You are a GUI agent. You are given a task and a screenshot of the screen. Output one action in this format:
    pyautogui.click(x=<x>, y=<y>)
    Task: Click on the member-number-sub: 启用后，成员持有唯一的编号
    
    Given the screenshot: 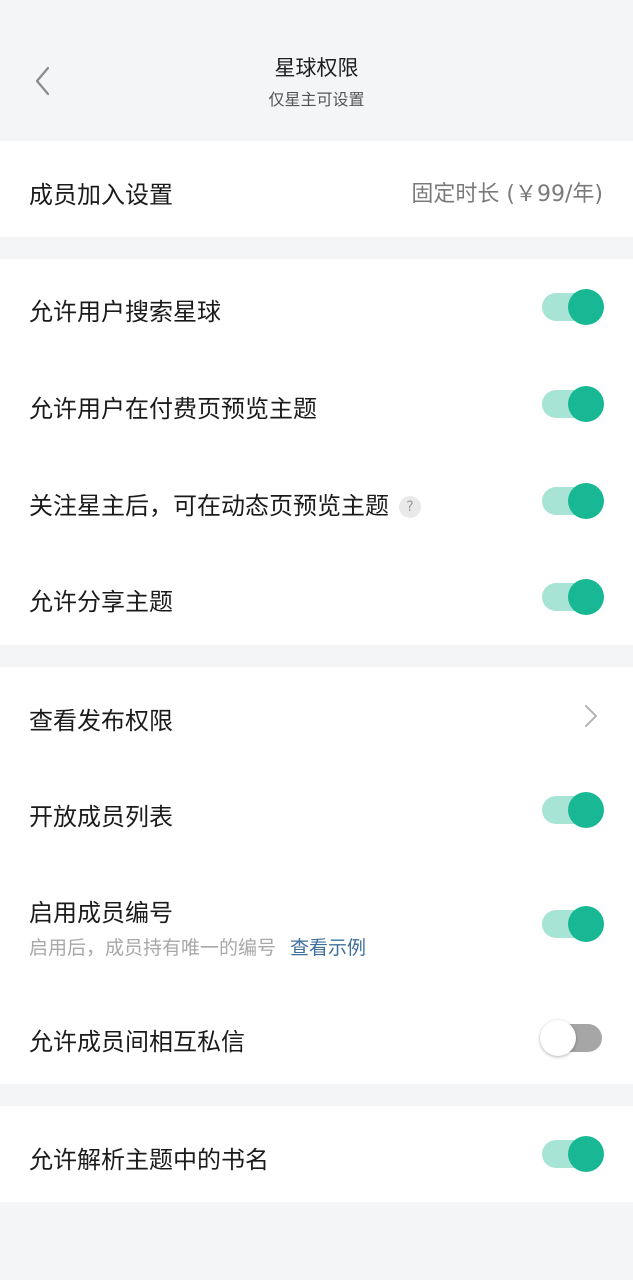 What is the action you would take?
    pyautogui.click(x=153, y=948)
    